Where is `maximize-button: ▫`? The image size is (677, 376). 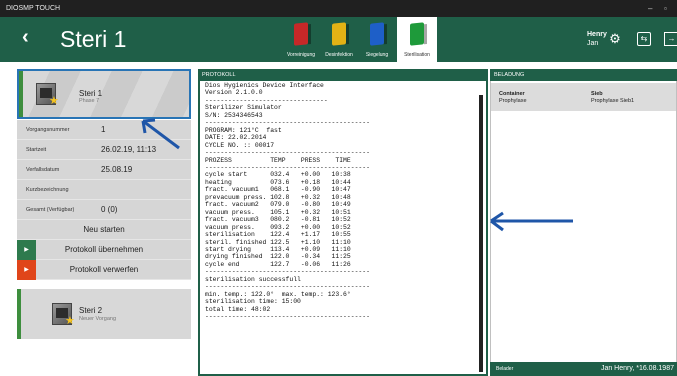
maximize-button: ▫ is located at coordinates (665, 8).